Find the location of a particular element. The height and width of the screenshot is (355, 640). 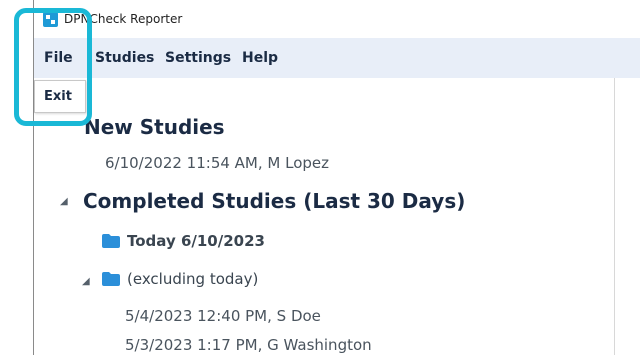

folder-excluding-today: (excluding today) is located at coordinates (192, 279).